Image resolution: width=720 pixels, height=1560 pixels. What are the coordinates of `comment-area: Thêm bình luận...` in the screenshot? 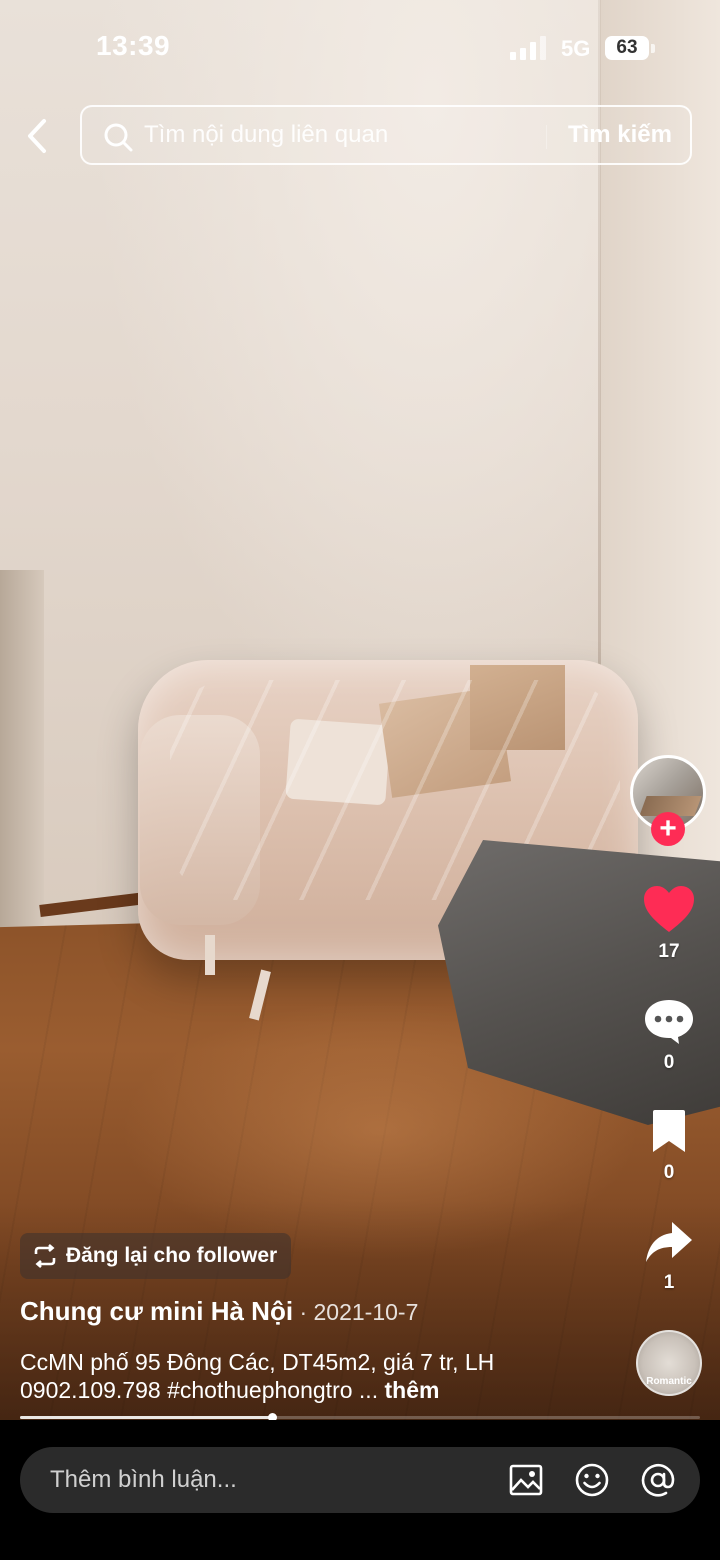 It's located at (360, 1490).